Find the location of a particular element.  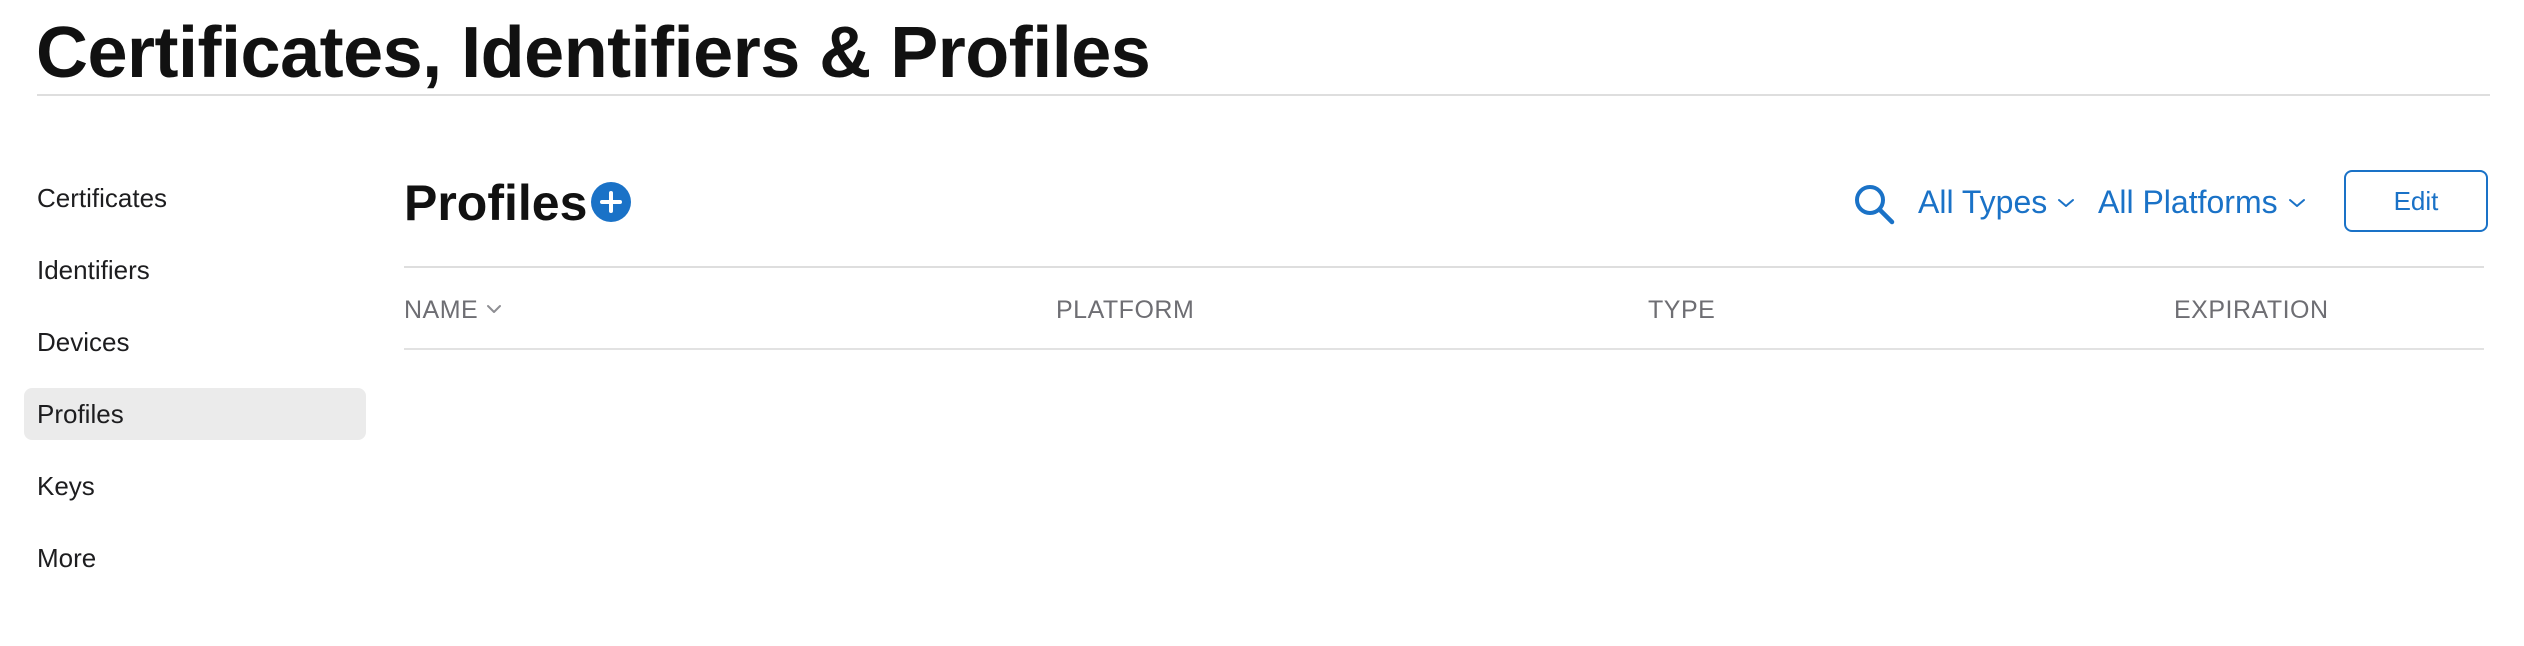

type-filter-label: All Types is located at coordinates (1983, 202).